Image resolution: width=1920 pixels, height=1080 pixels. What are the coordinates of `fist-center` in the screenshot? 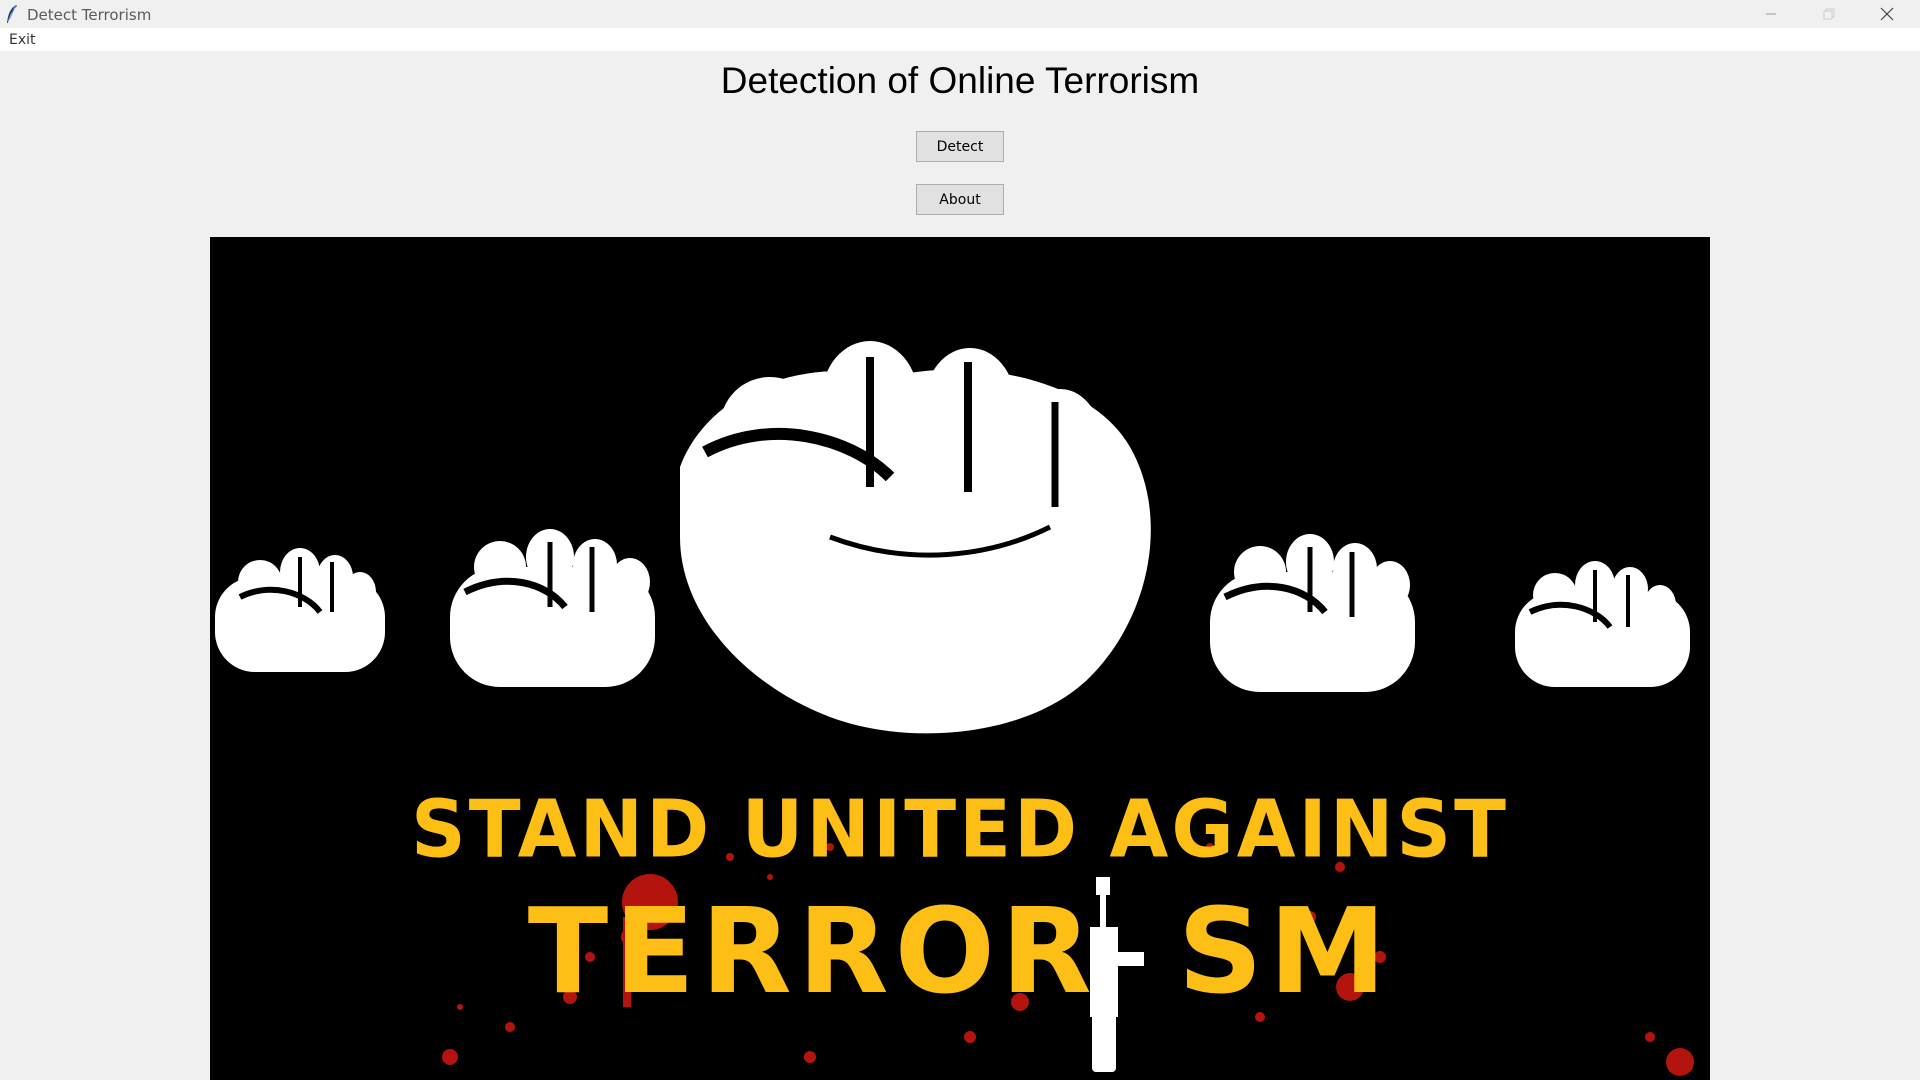 It's located at (915, 537).